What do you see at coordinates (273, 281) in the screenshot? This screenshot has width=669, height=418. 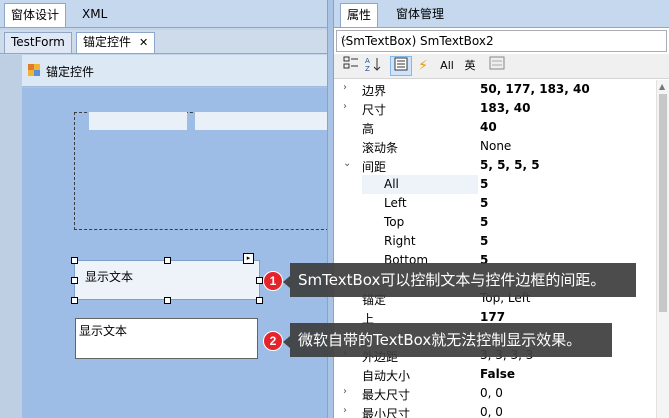 I see `callout-badge-1: 1` at bounding box center [273, 281].